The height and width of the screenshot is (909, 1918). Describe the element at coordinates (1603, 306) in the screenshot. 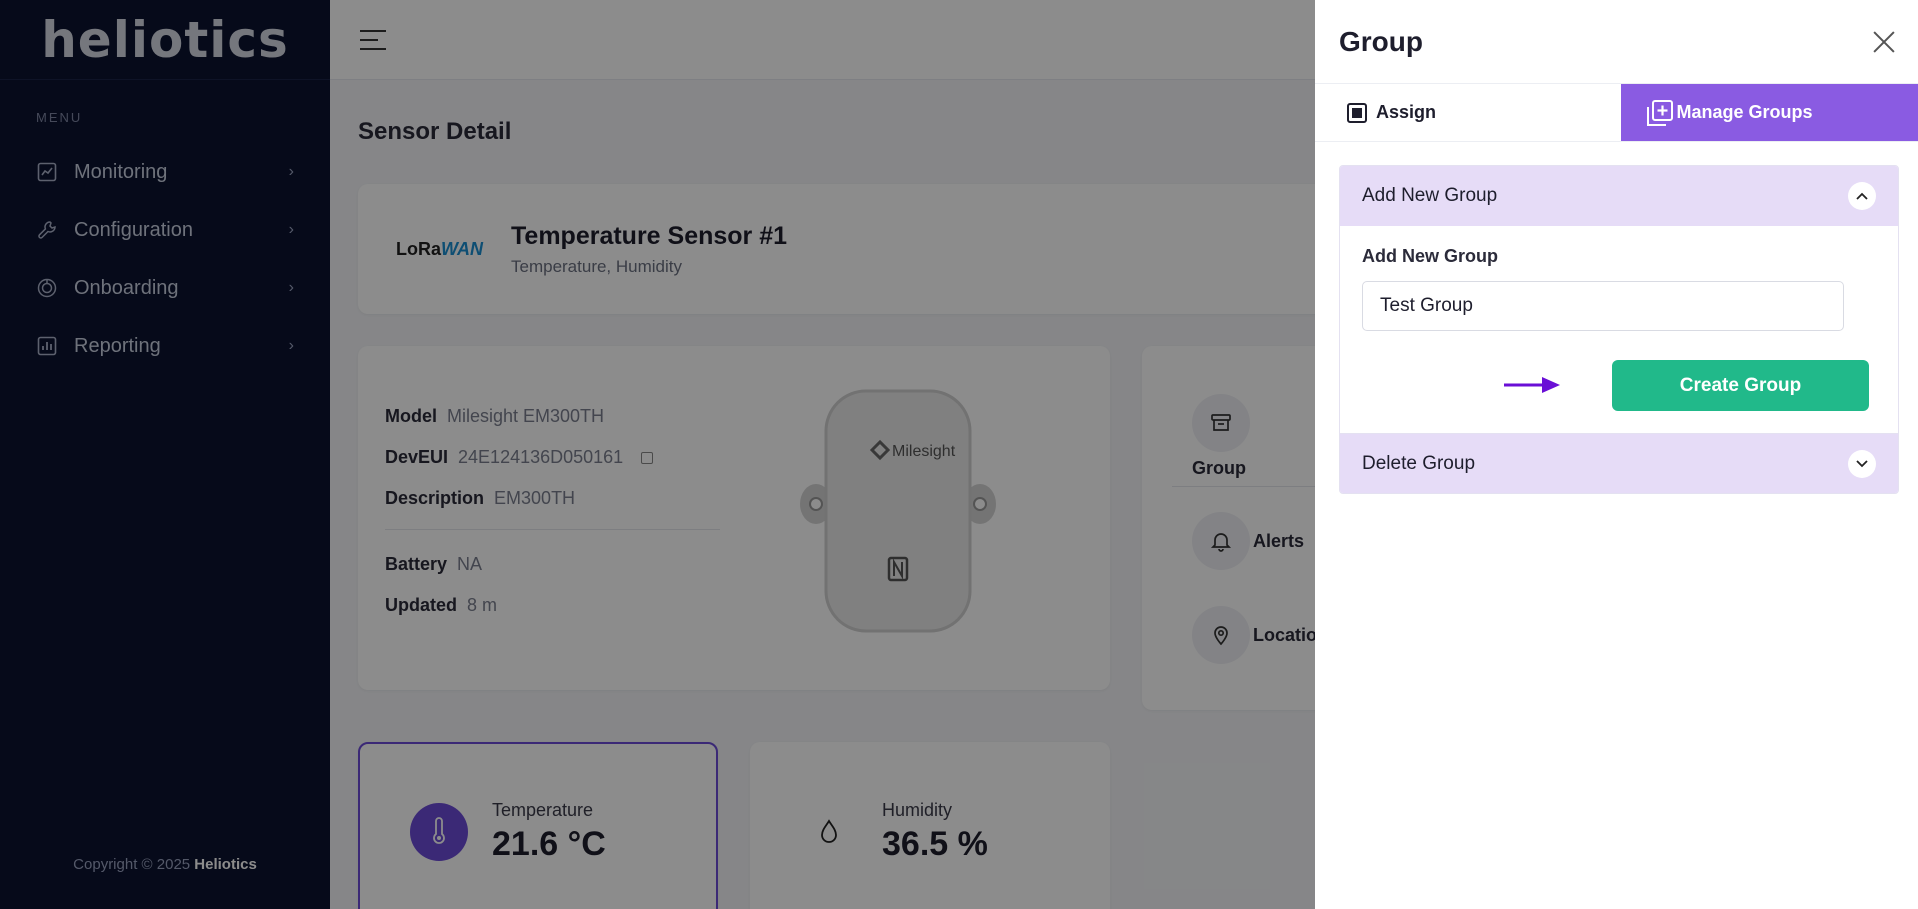

I see `group-name-input` at that location.